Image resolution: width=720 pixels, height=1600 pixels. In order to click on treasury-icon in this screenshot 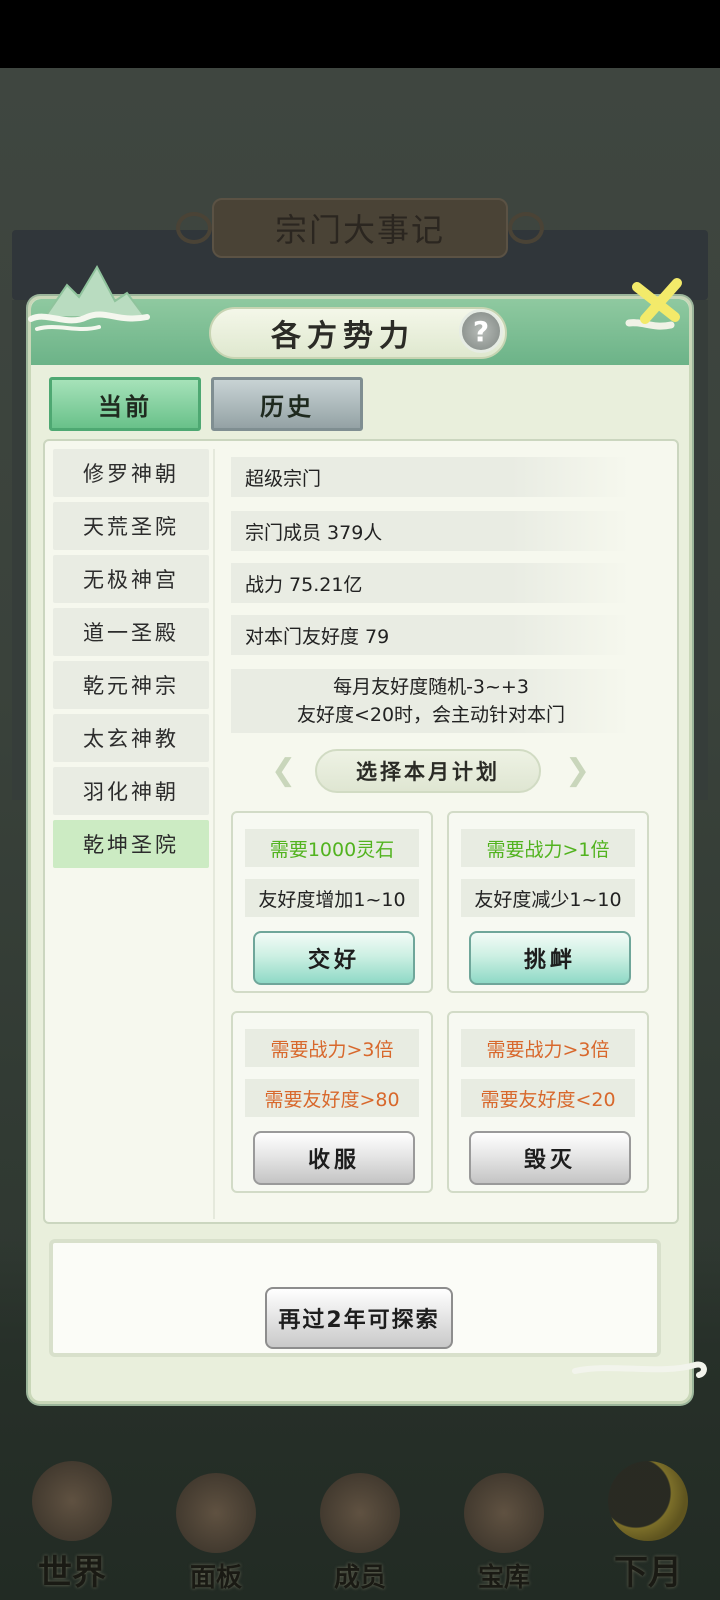, I will do `click(504, 1513)`.